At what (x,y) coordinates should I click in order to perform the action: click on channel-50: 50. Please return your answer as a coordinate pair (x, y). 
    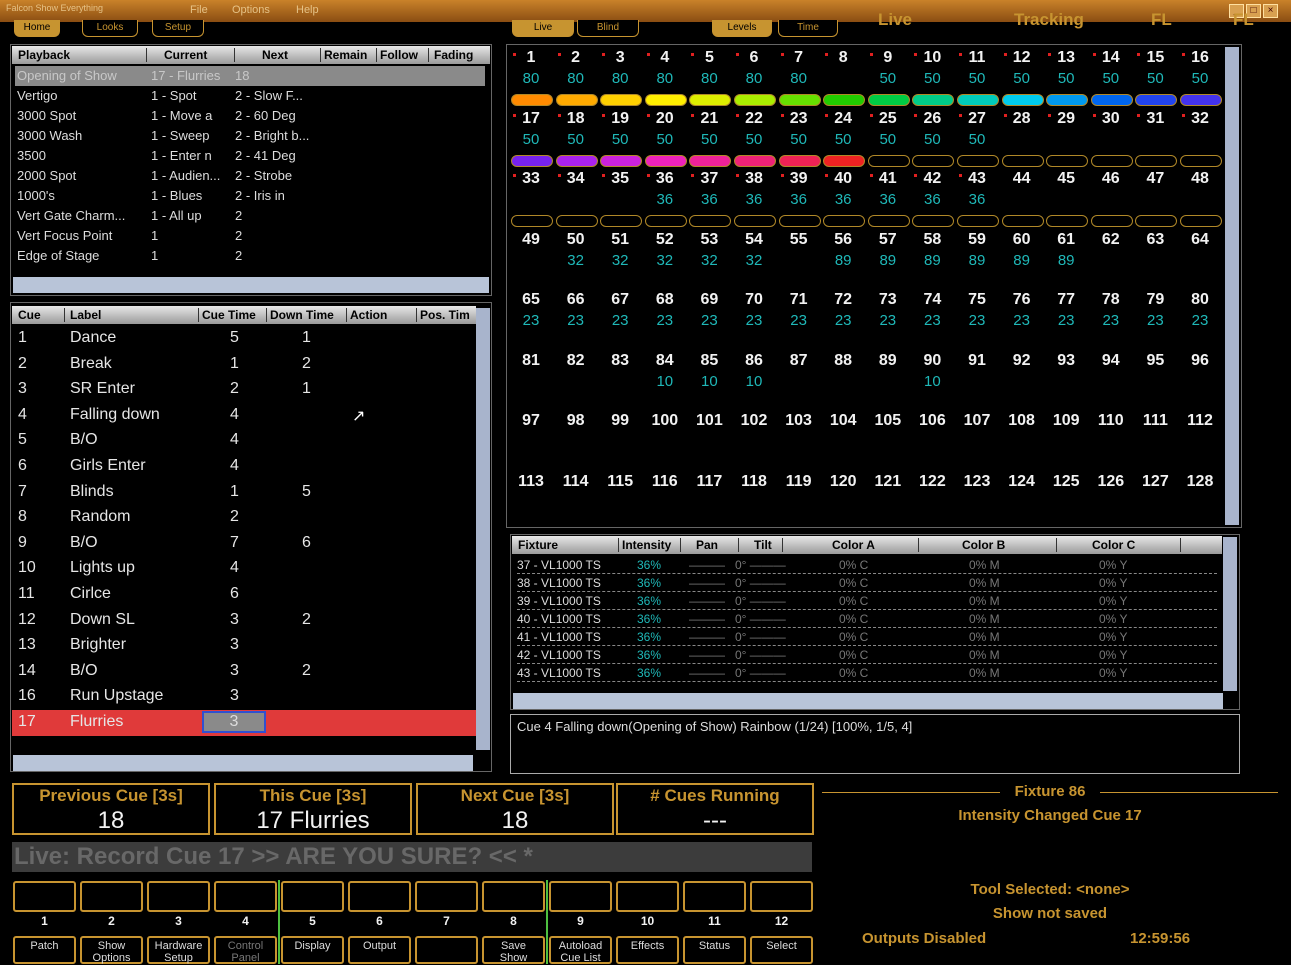
    Looking at the image, I should click on (576, 240).